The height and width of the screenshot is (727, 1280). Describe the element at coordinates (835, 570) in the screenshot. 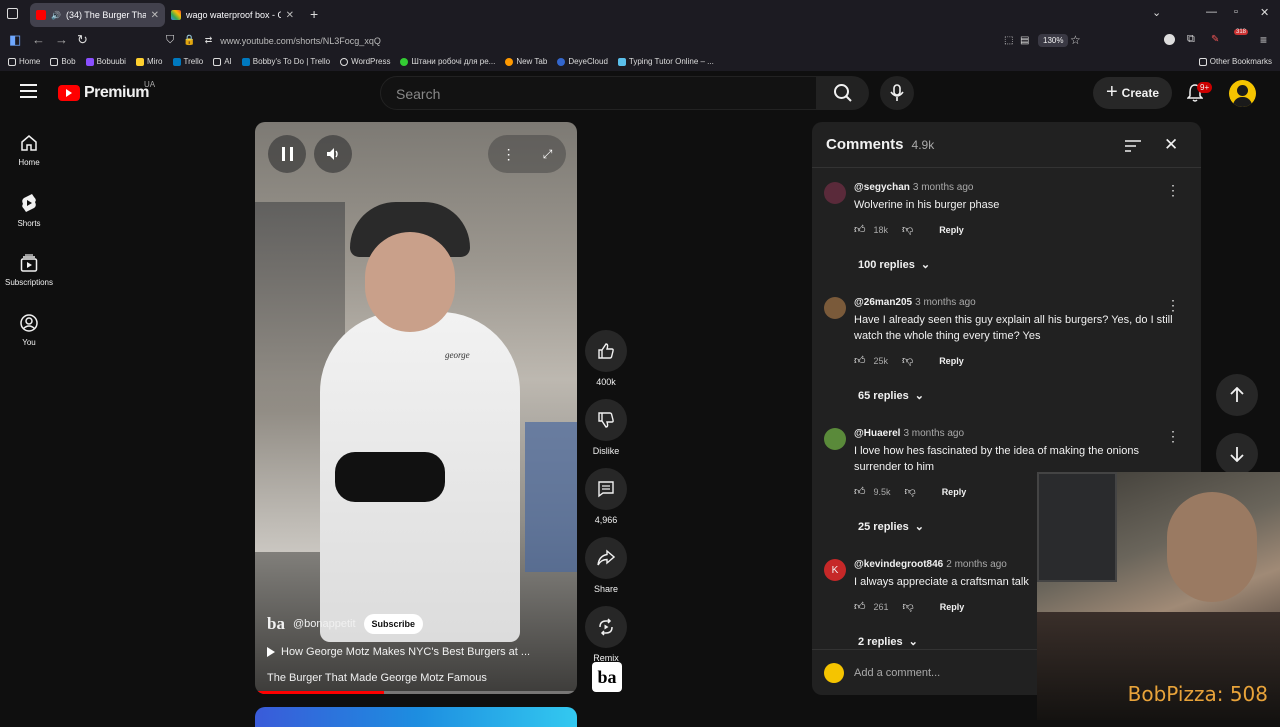

I see `avatar: K` at that location.